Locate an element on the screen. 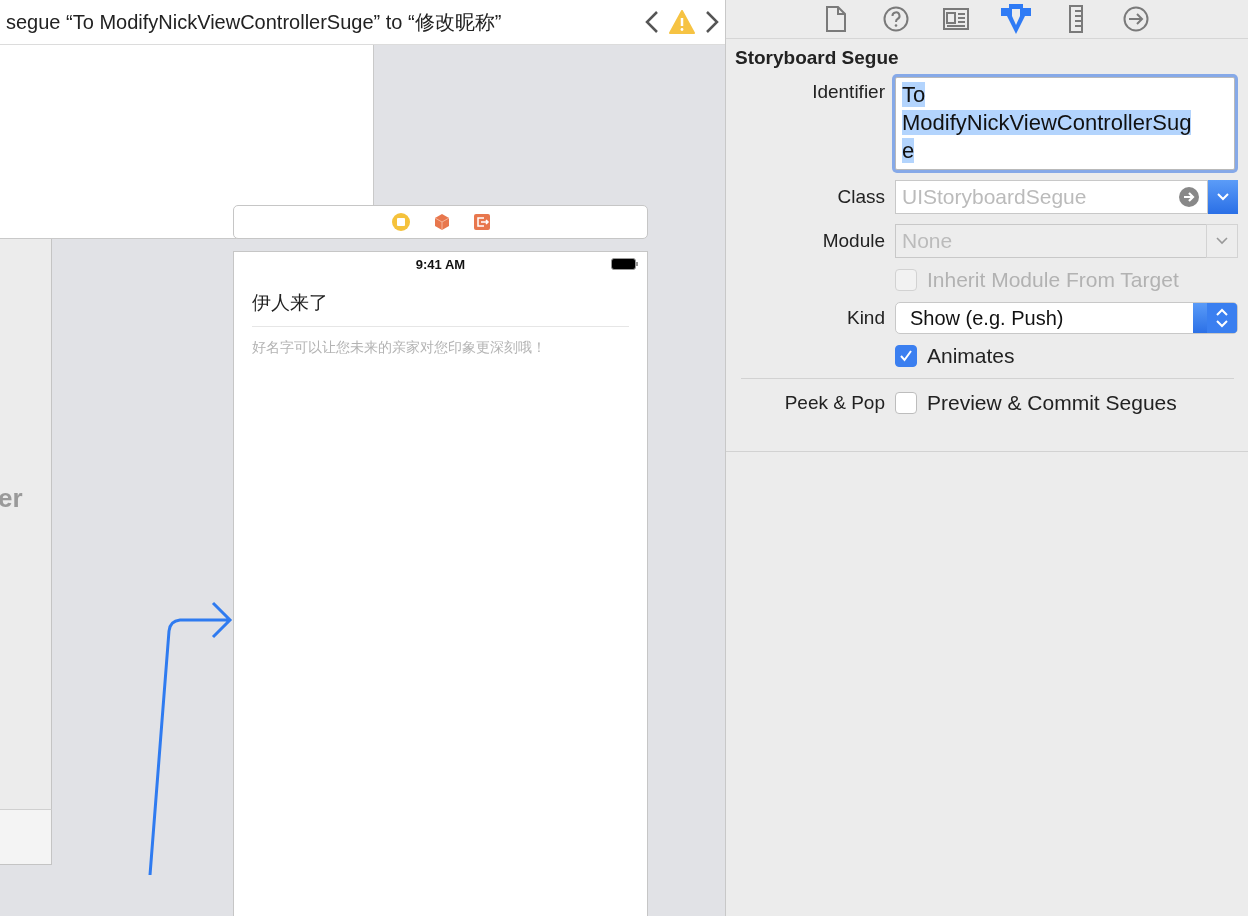 This screenshot has width=1248, height=916. stepper-icon is located at coordinates (1215, 318).